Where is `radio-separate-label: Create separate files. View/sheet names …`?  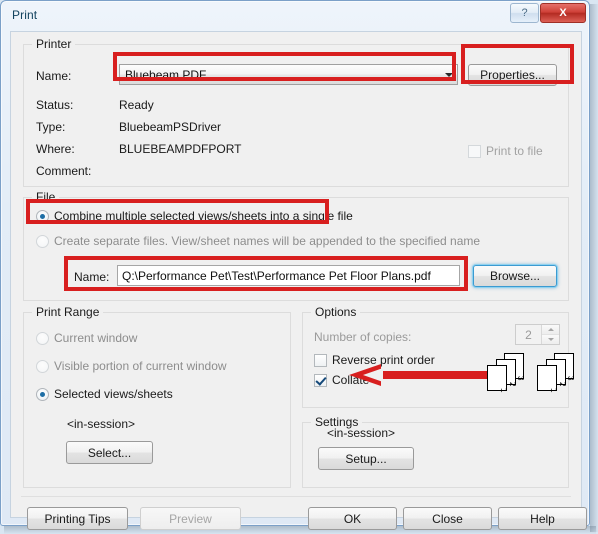
radio-separate-label: Create separate files. View/sheet names … is located at coordinates (267, 241).